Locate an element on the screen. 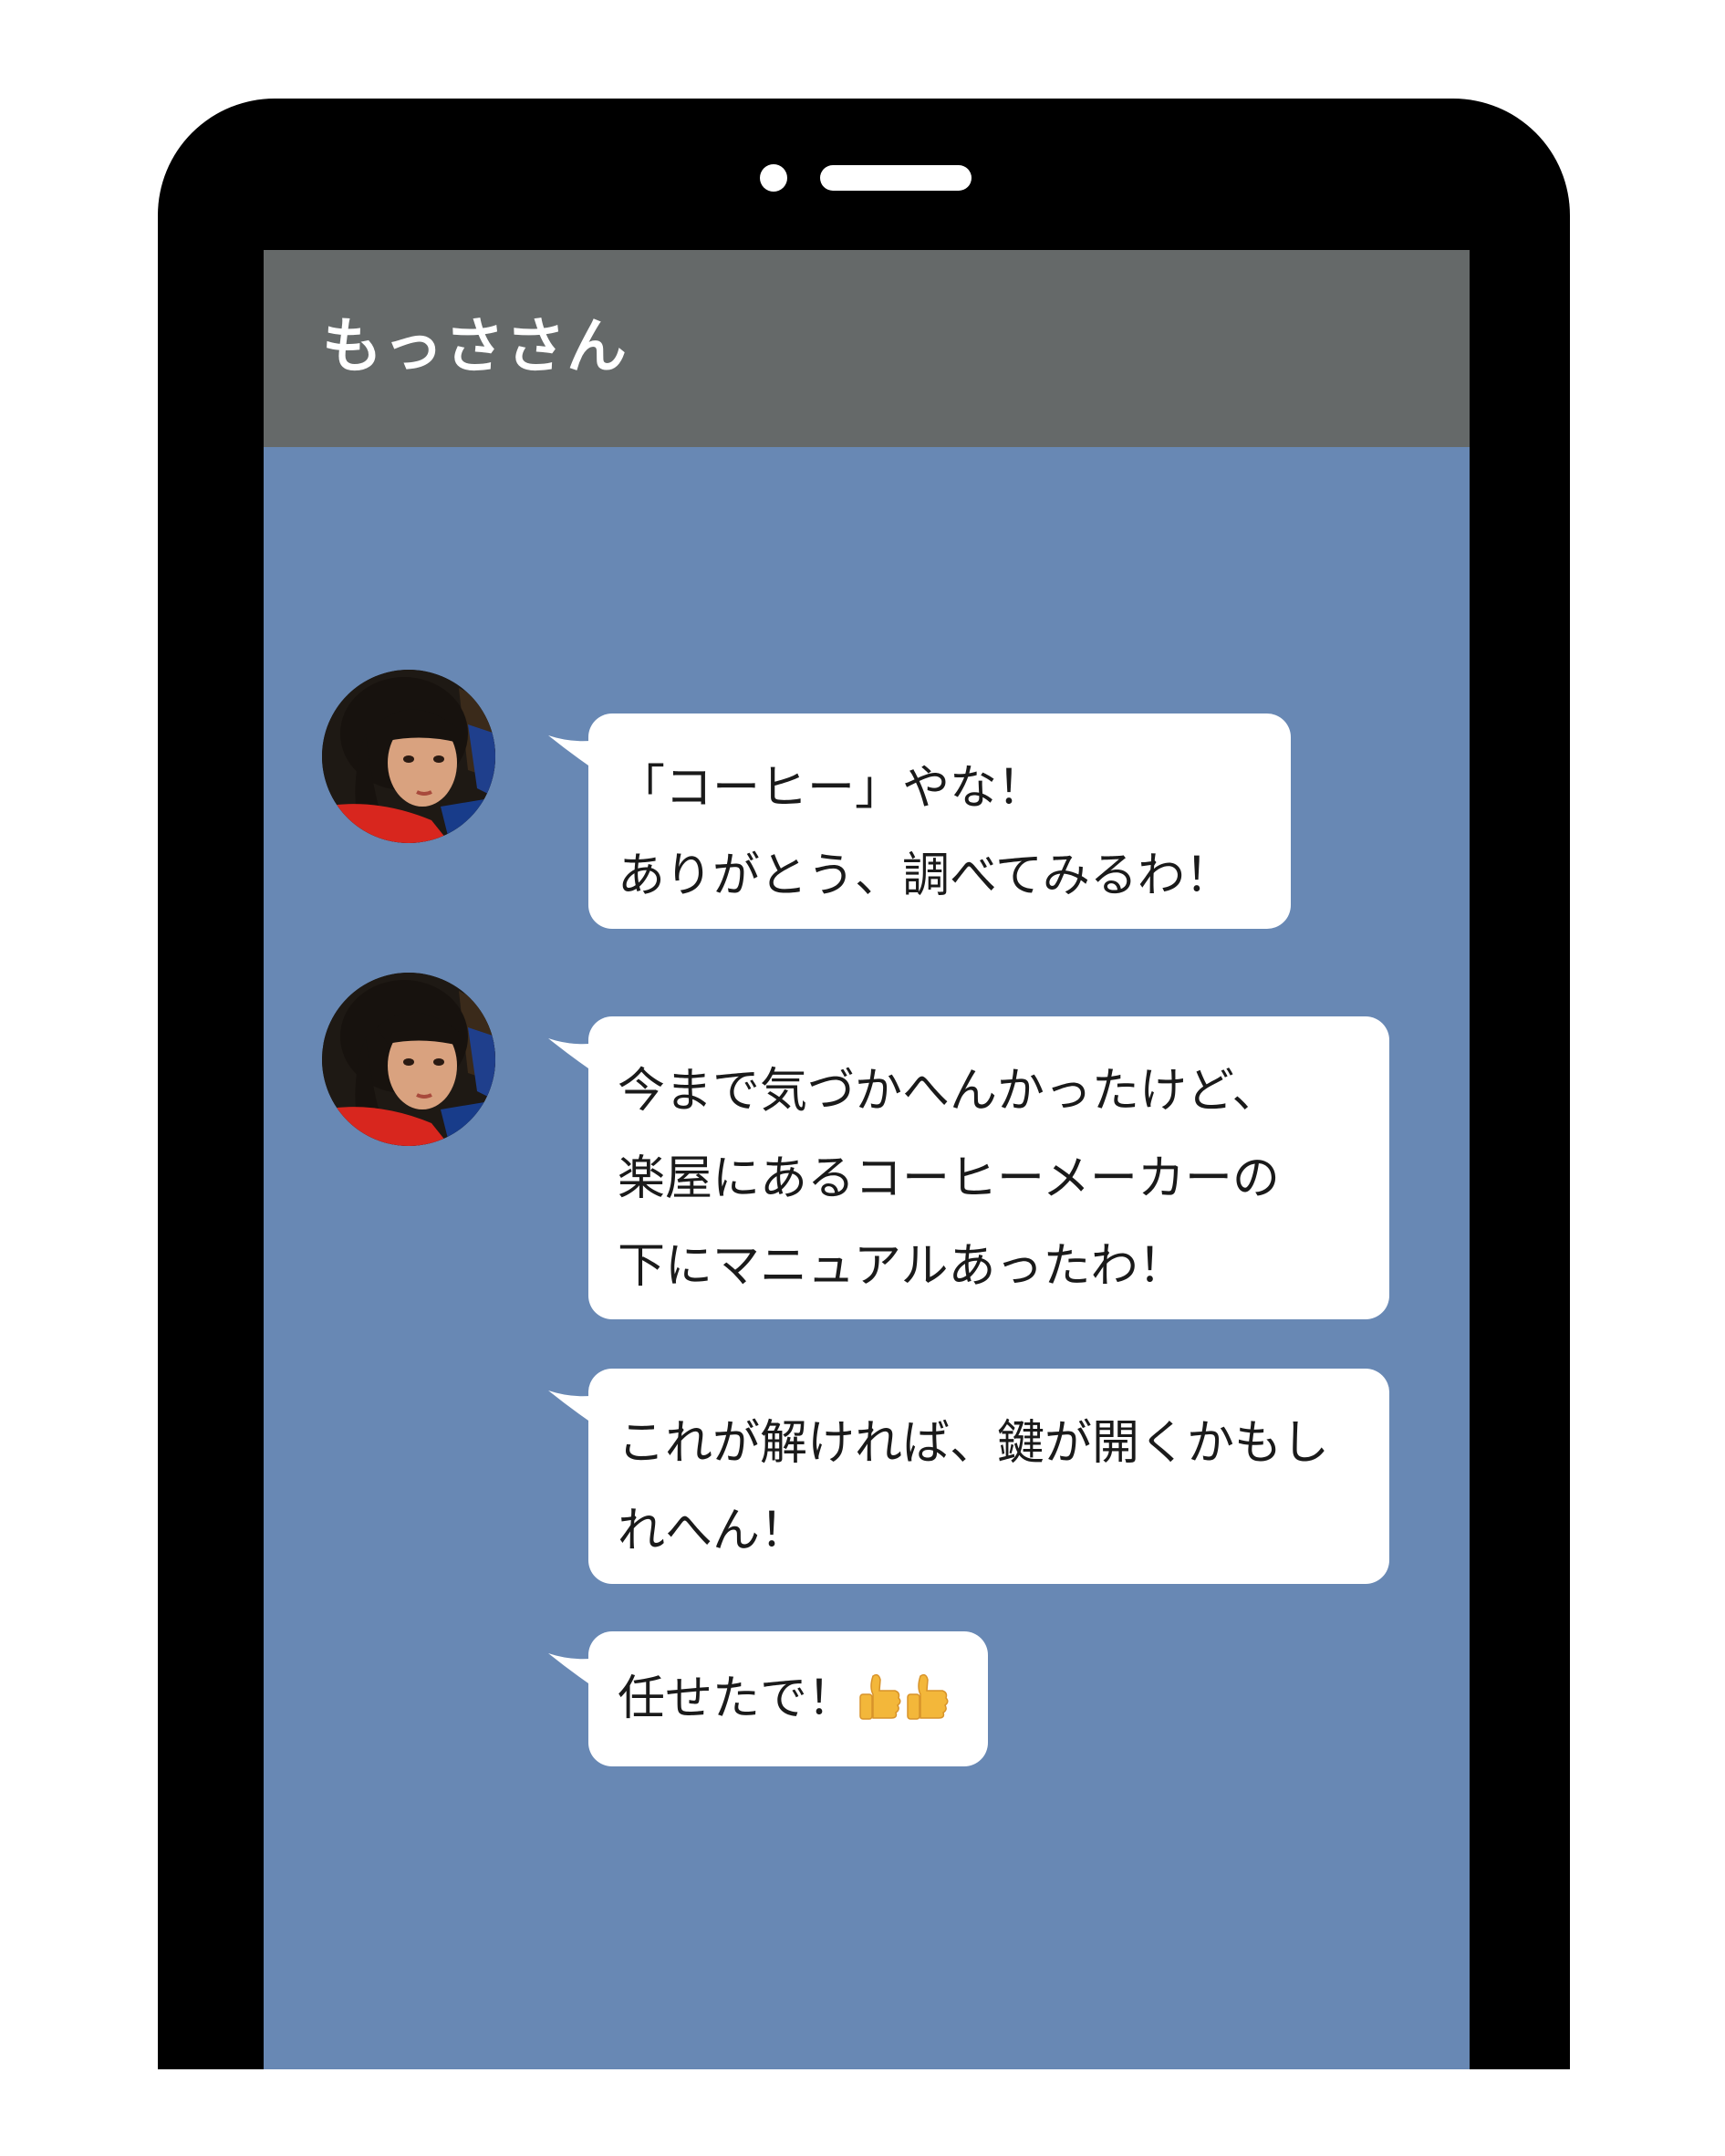  speaker-slot is located at coordinates (896, 178).